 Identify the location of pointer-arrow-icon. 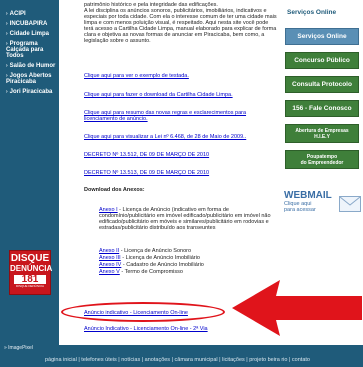
(297, 308).